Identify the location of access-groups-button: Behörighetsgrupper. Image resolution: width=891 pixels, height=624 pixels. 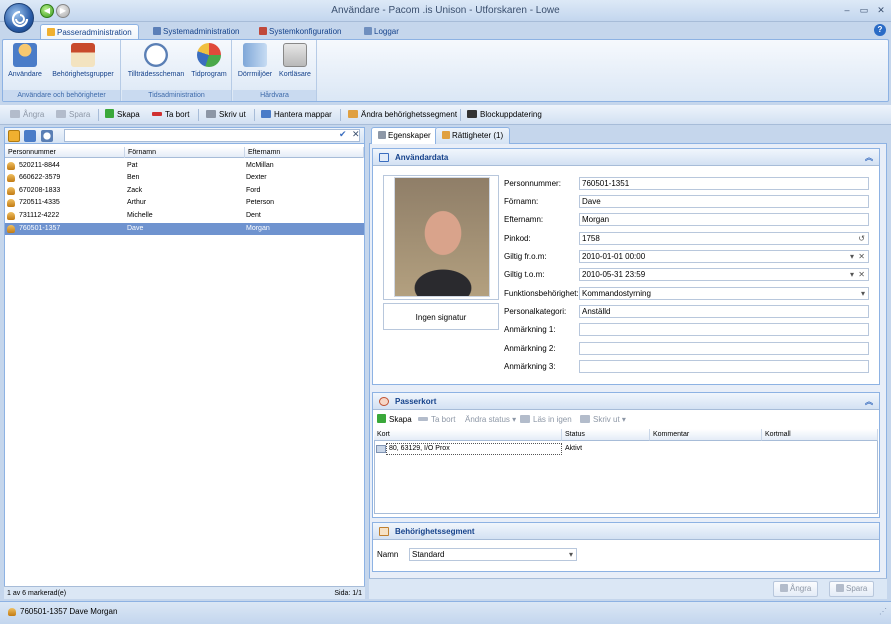
(83, 60).